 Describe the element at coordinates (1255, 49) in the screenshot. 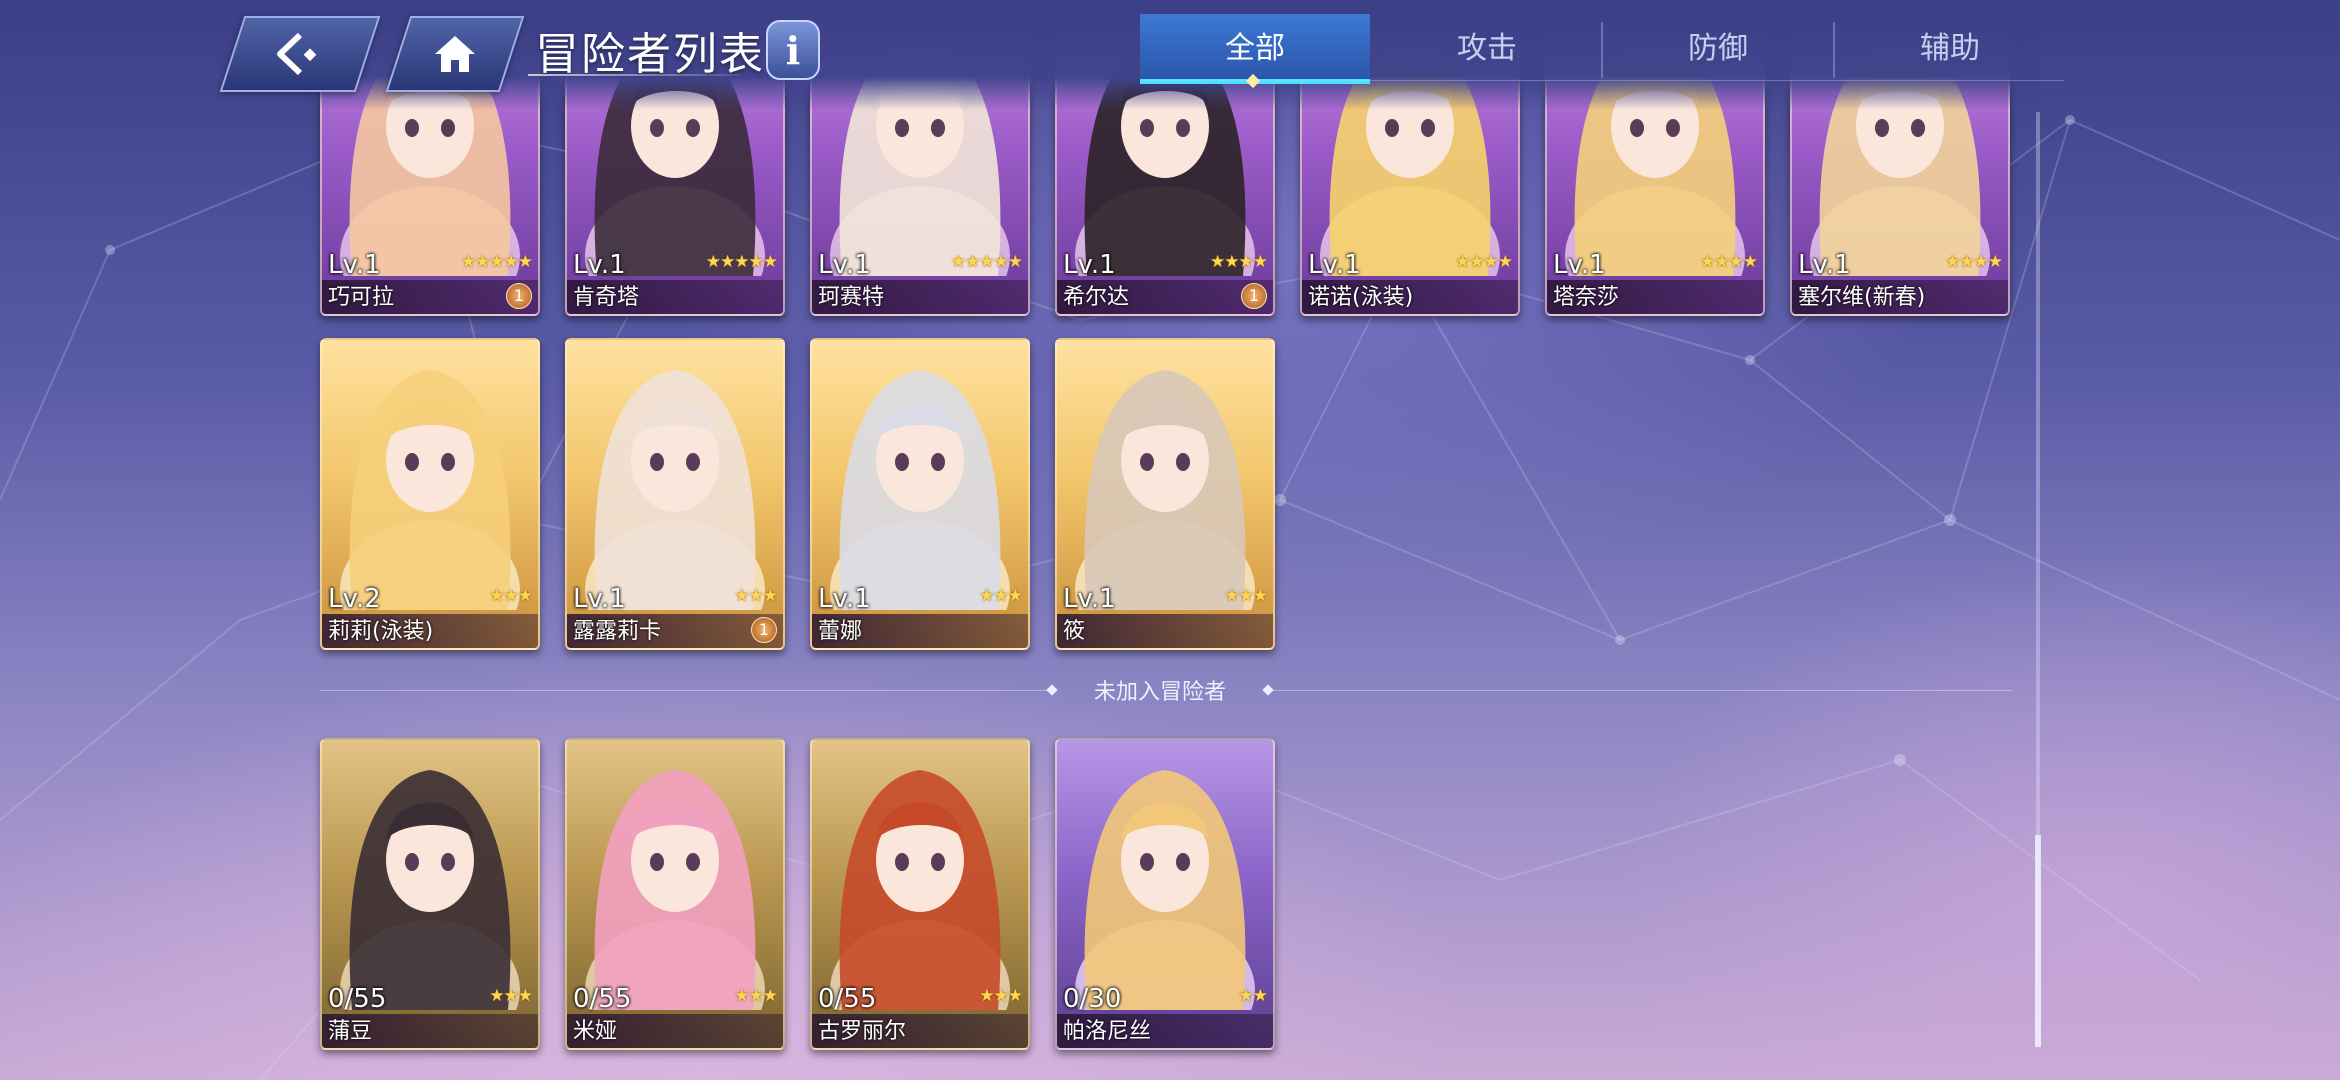

I see `tab-all: 全部` at that location.